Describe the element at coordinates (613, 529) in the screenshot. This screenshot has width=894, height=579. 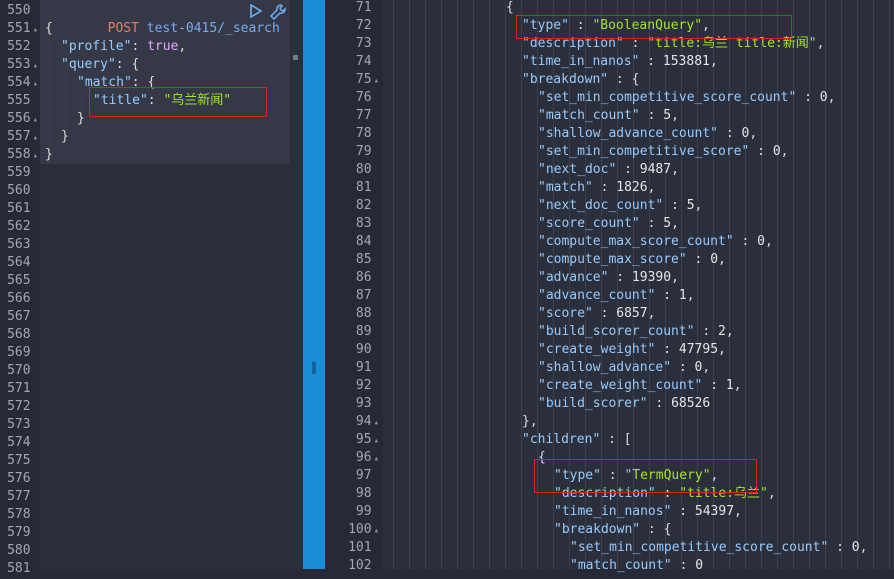
I see `child-breakdown-line: "breakdown" : {` at that location.